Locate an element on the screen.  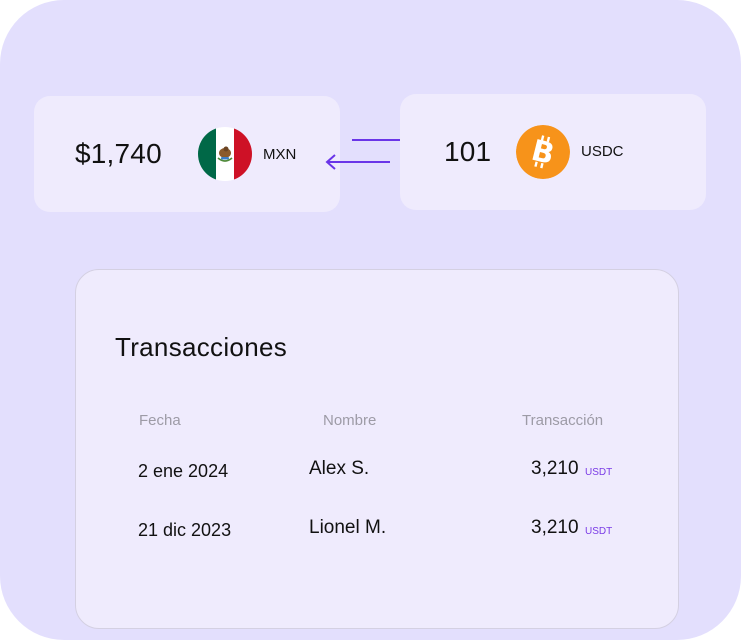
from-amount: $1,740 is located at coordinates (118, 153).